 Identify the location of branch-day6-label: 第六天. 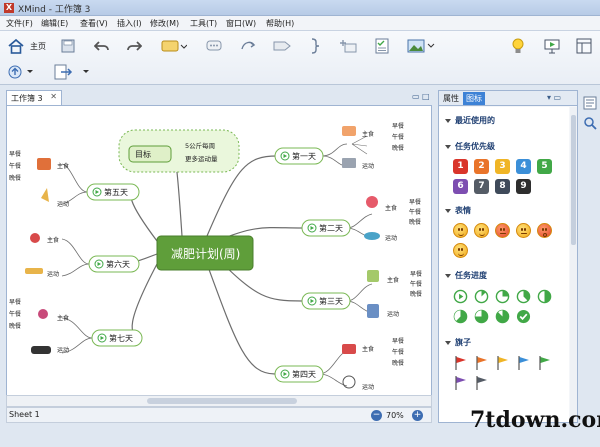
(118, 264).